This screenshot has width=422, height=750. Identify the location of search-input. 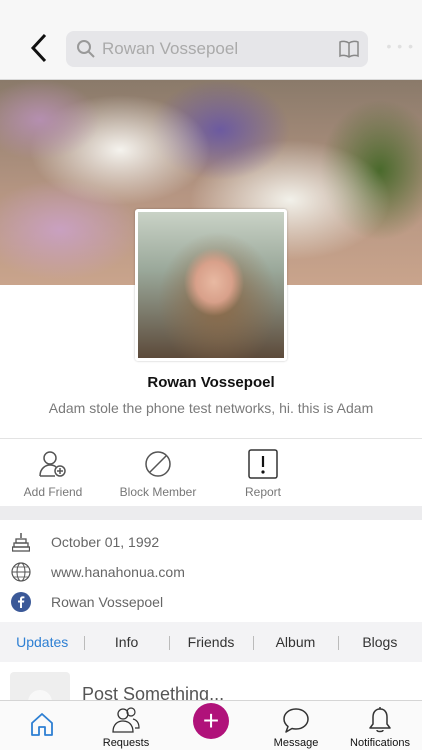
(217, 49).